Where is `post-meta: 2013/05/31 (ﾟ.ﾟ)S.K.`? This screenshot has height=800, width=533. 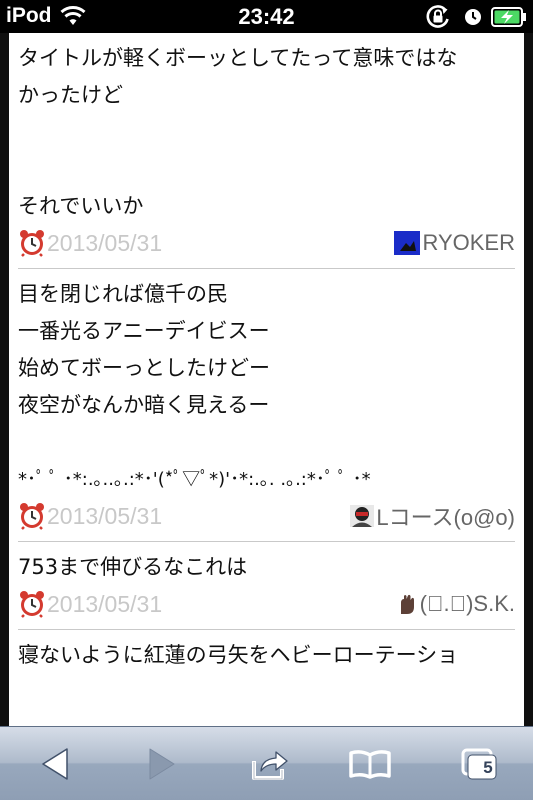
post-meta: 2013/05/31 (ﾟ.ﾟ)S.K. is located at coordinates (266, 605).